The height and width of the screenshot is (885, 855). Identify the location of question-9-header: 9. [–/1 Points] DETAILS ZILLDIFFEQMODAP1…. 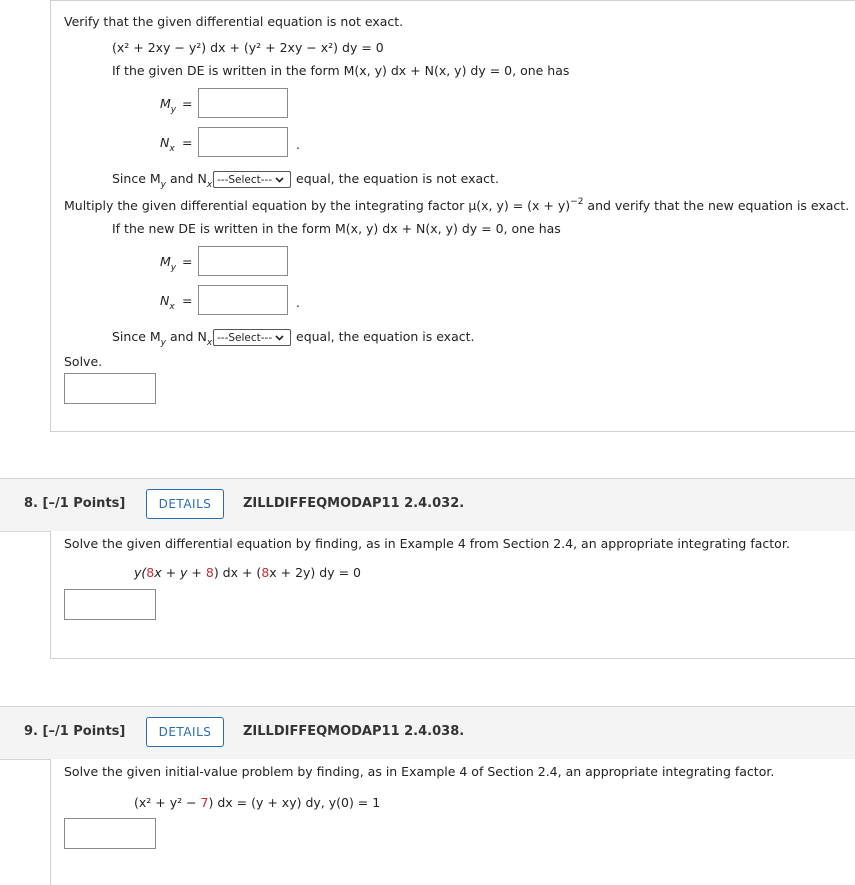
(427, 733).